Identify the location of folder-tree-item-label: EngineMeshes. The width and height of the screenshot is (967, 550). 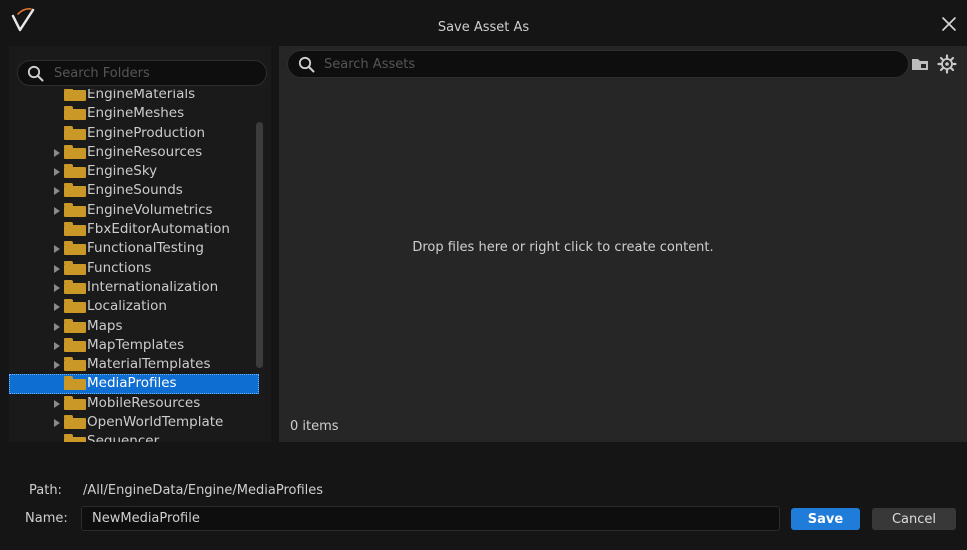
(136, 113).